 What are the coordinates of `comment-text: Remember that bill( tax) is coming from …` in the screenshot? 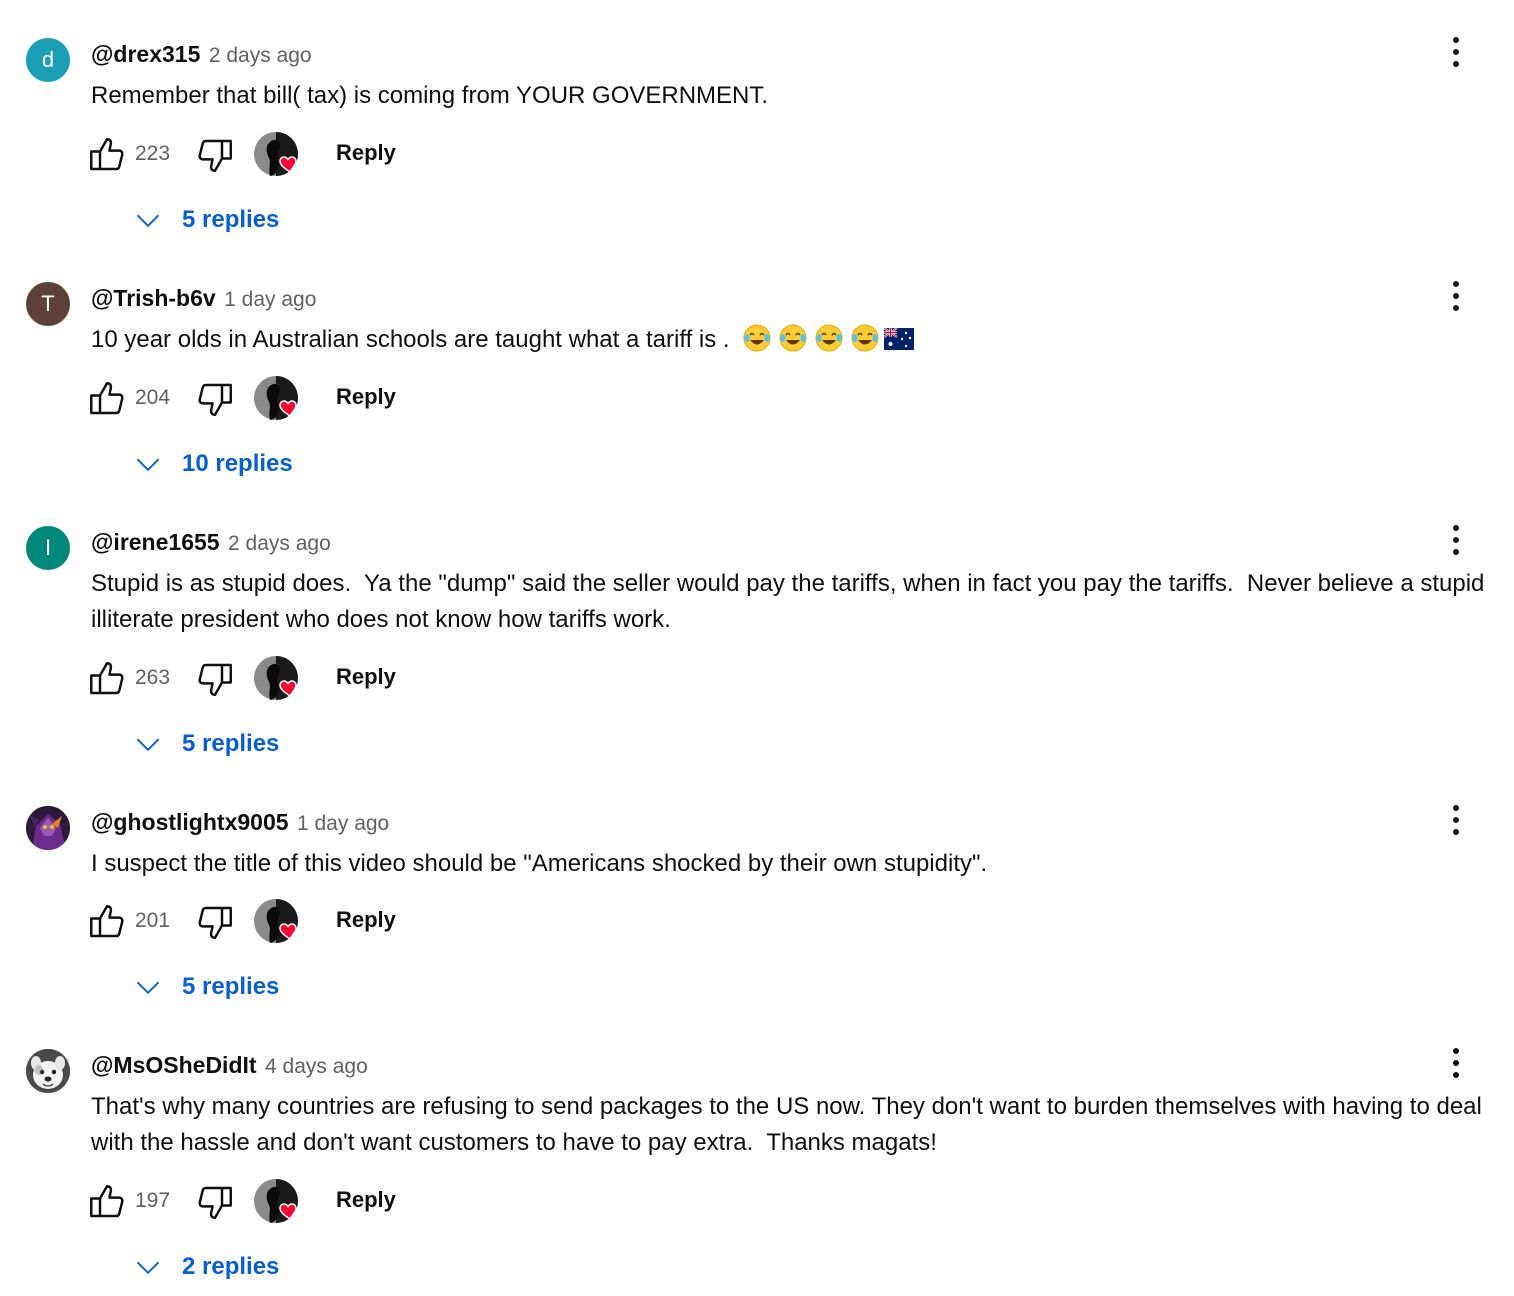 It's located at (430, 95).